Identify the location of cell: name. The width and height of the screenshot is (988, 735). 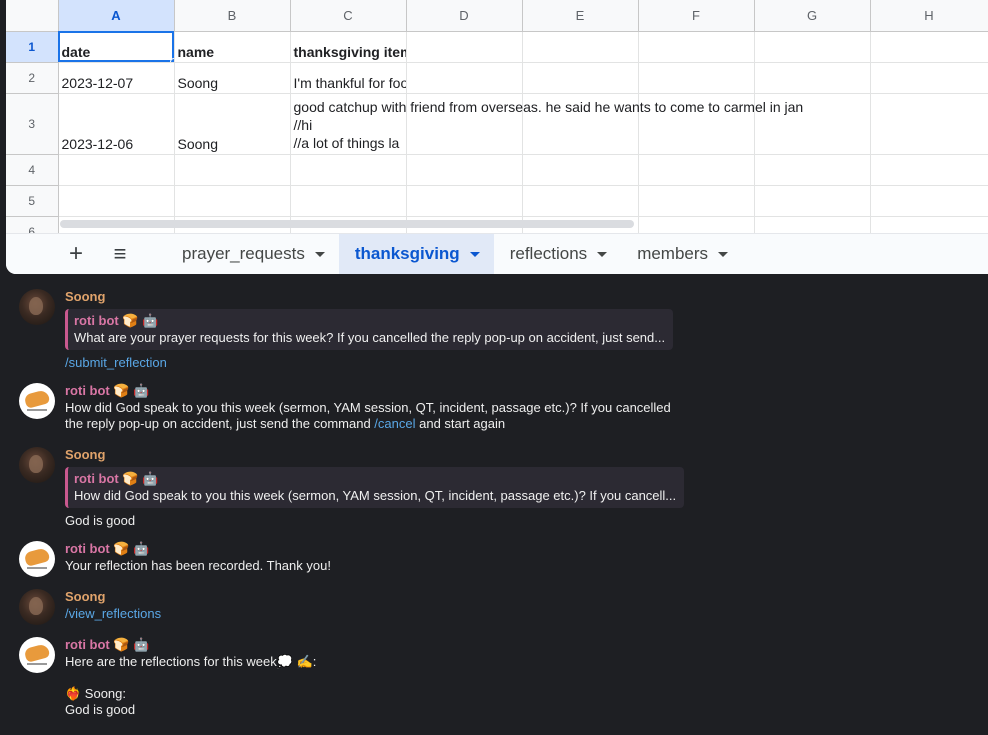
(232, 47).